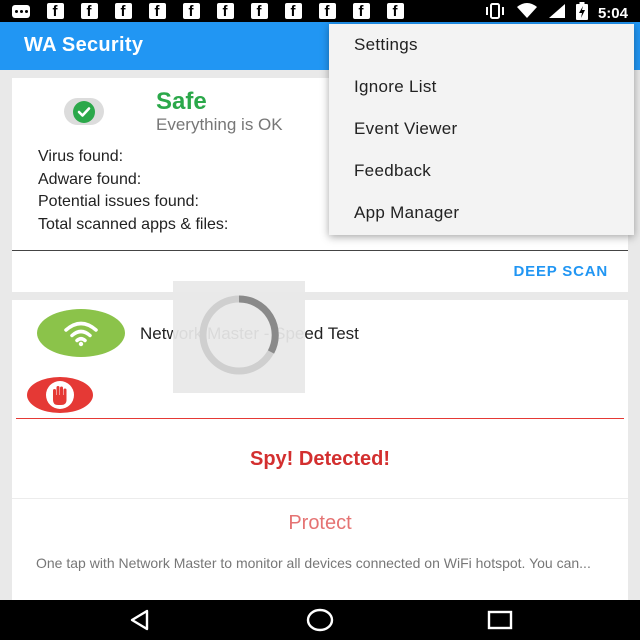 This screenshot has height=640, width=640. Describe the element at coordinates (561, 271) in the screenshot. I see `deep-scan-button: DEEP SCAN` at that location.